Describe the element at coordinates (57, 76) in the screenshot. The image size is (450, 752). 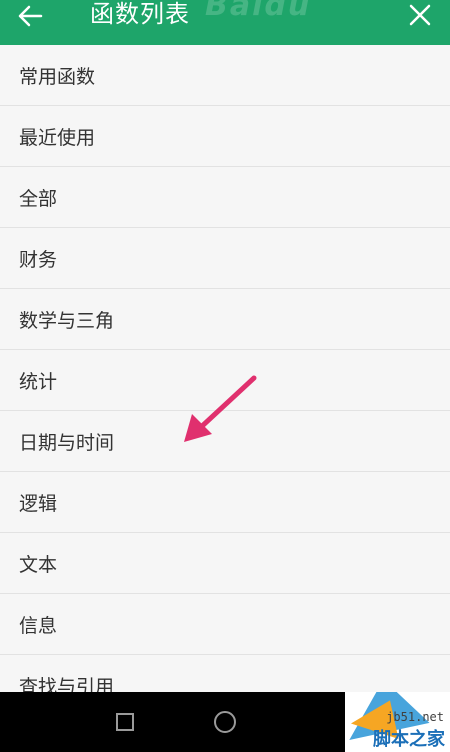
I see `list-item-label: 常用函数` at that location.